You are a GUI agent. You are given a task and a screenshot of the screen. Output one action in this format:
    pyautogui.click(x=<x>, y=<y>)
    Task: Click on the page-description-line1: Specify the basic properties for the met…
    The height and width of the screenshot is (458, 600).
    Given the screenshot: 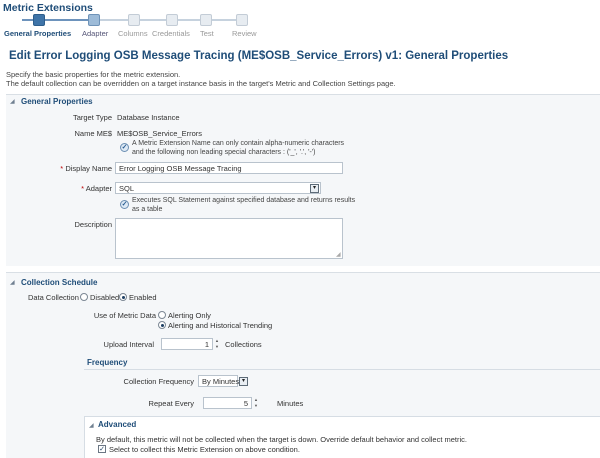 What is the action you would take?
    pyautogui.click(x=93, y=74)
    